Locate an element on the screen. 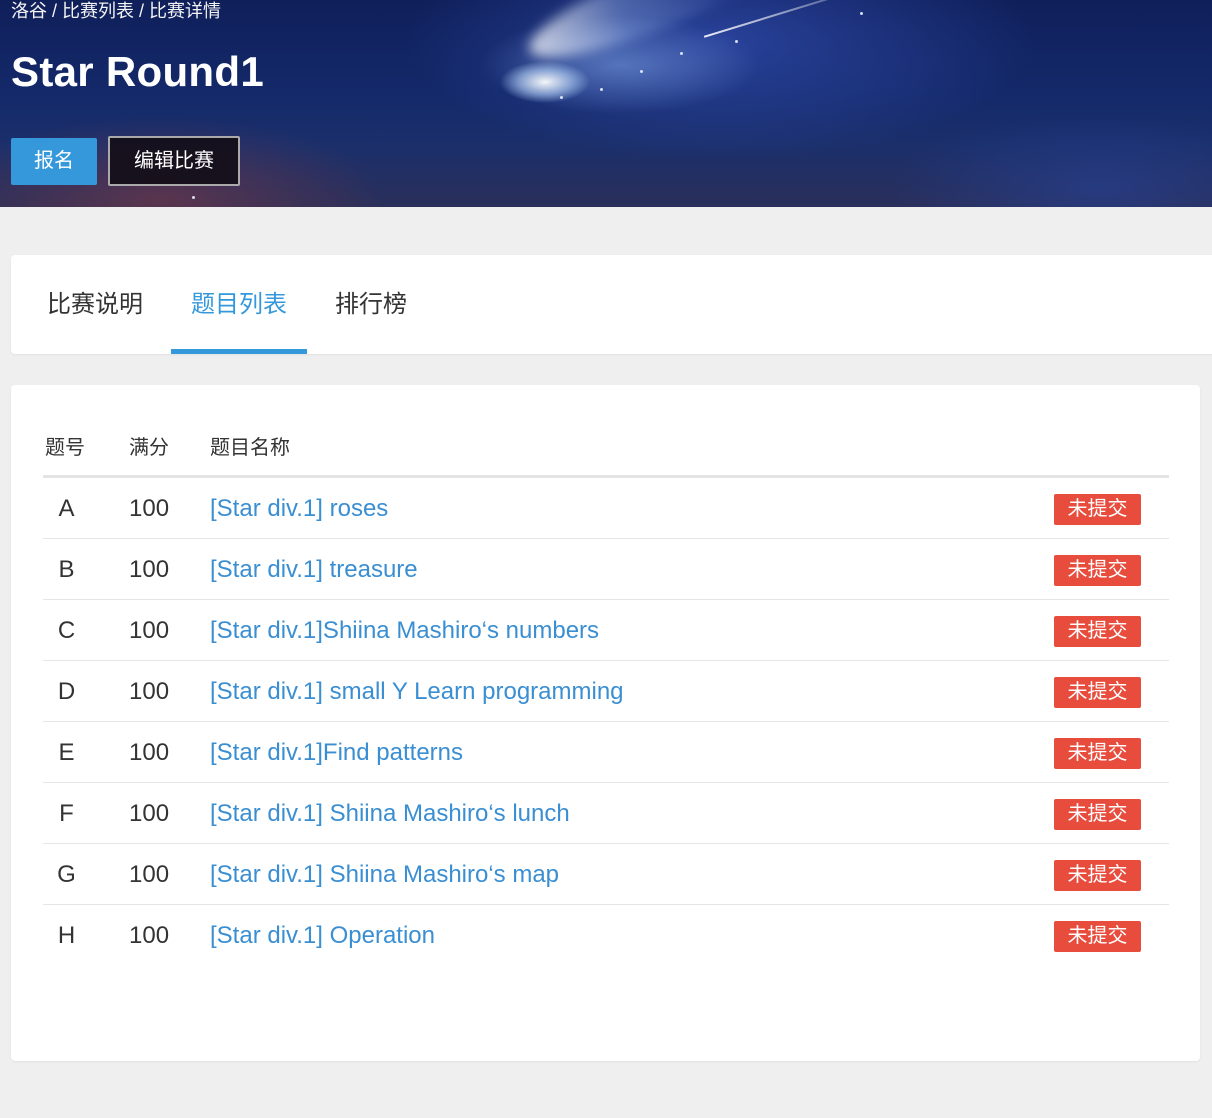 This screenshot has height=1118, width=1212. problem-title-link: [Star div.1] treasure is located at coordinates (314, 569).